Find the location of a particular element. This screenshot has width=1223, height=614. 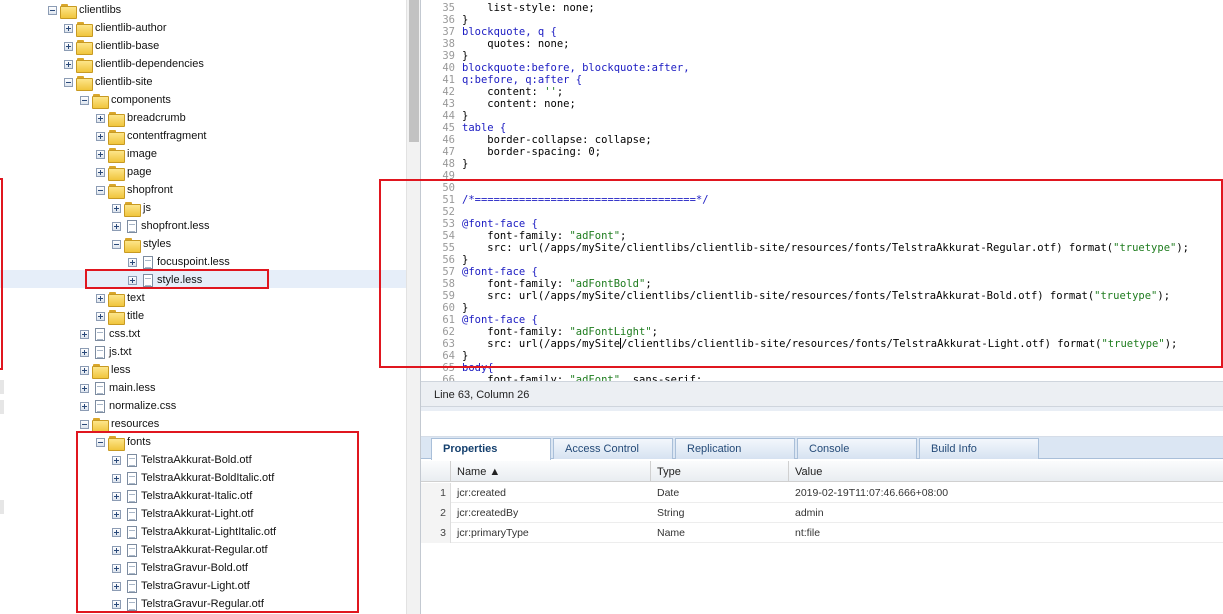

code-line: blockquote, q { is located at coordinates (509, 32).